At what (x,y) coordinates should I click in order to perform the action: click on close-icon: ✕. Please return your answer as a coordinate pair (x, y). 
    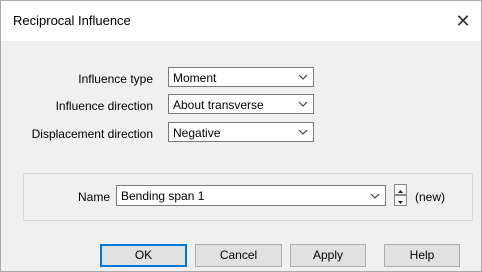
    Looking at the image, I should click on (463, 21).